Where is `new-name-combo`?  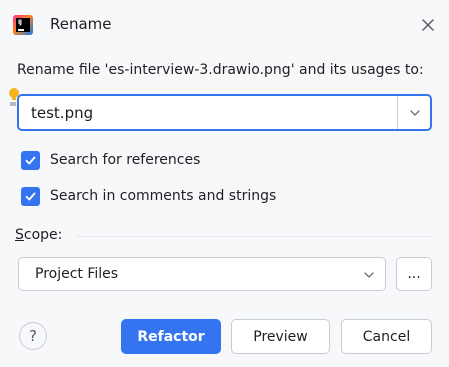 new-name-combo is located at coordinates (224, 112).